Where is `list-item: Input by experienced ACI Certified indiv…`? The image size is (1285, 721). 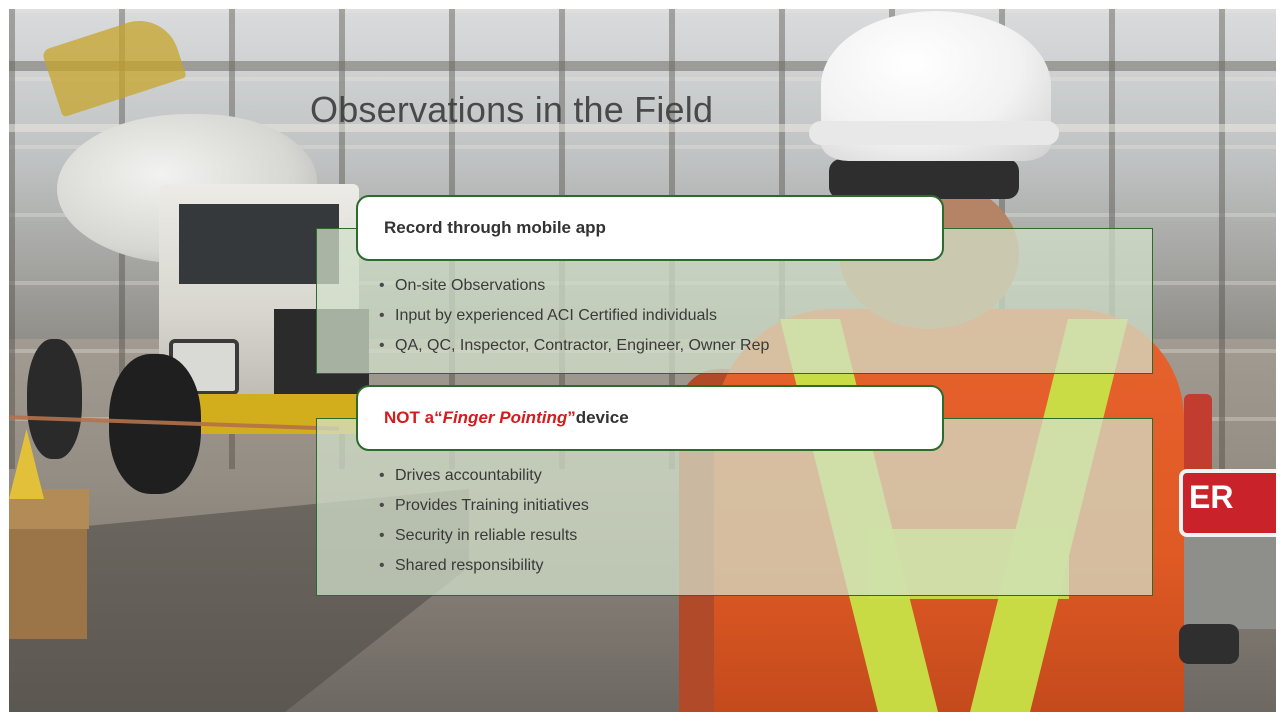 list-item: Input by experienced ACI Certified indiv… is located at coordinates (573, 316).